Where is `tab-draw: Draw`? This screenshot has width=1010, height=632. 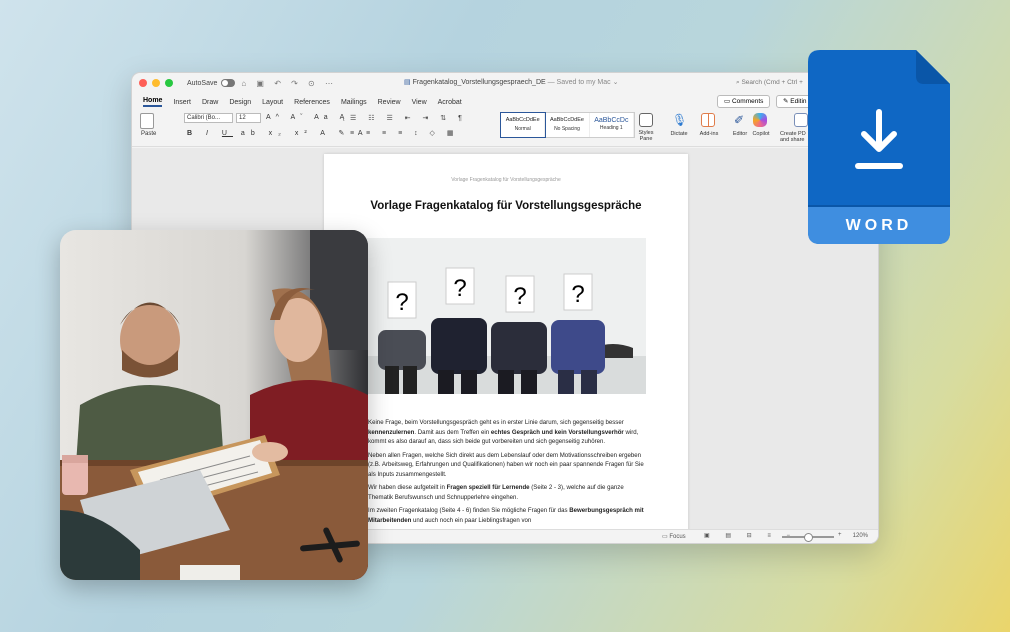 tab-draw: Draw is located at coordinates (210, 102).